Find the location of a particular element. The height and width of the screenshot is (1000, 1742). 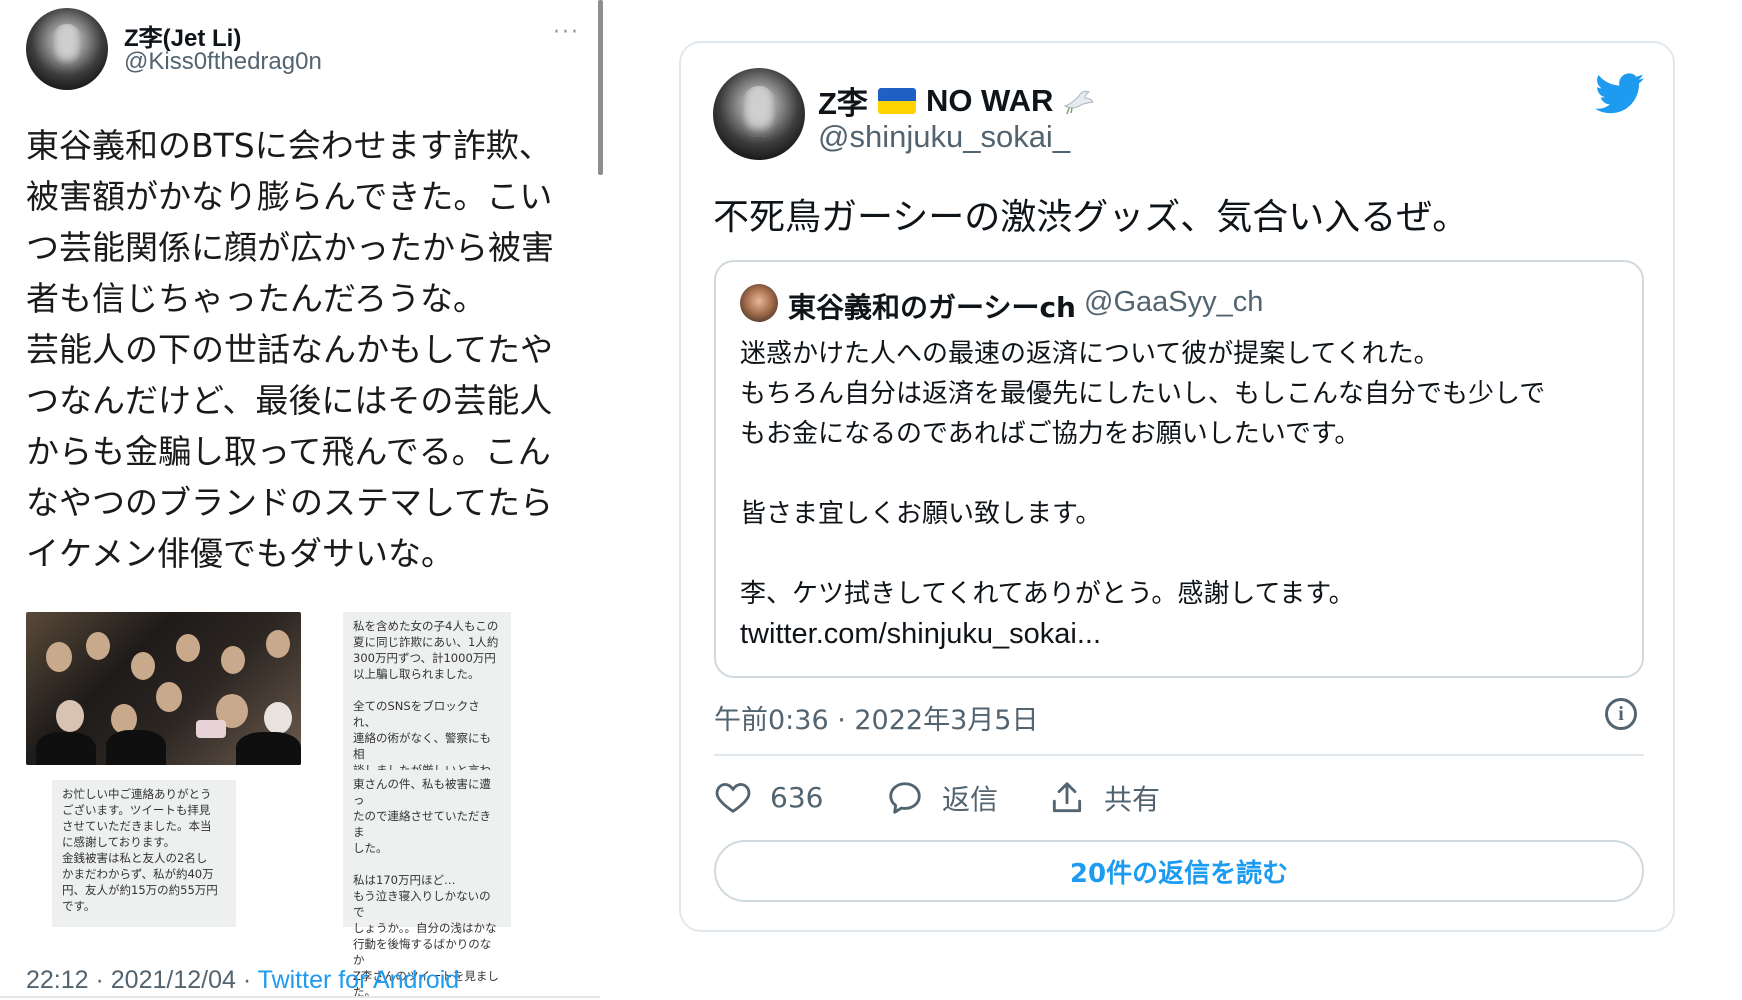

author-handle: @shinjuku_sokai_ is located at coordinates (944, 137).